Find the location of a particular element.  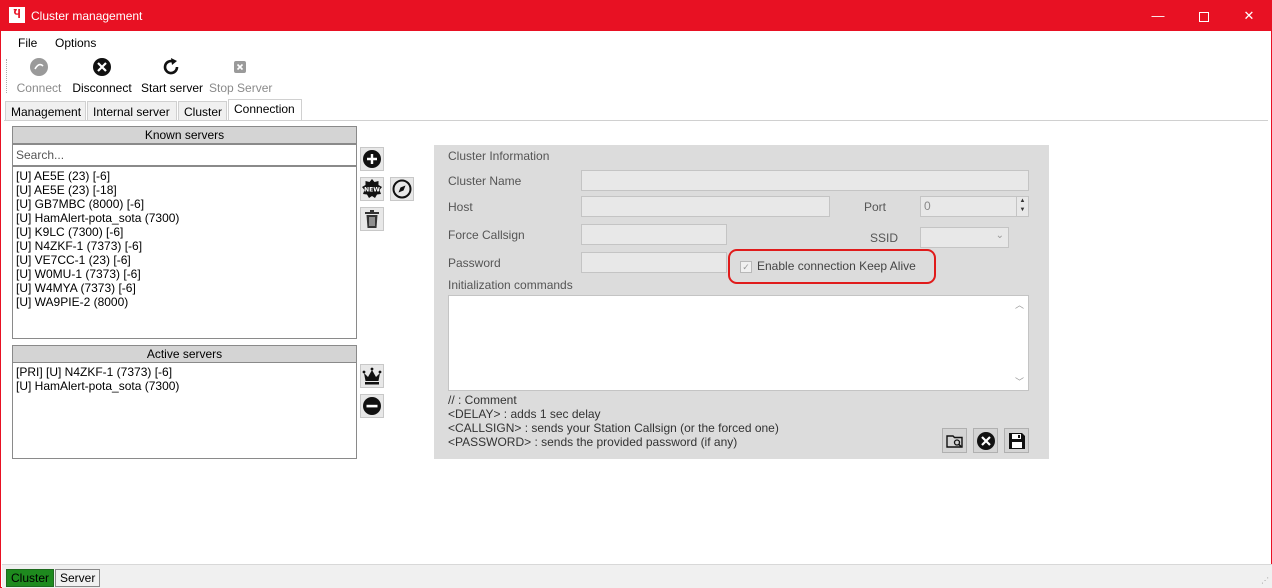

disconnect-button: Disconnect is located at coordinates (102, 77).